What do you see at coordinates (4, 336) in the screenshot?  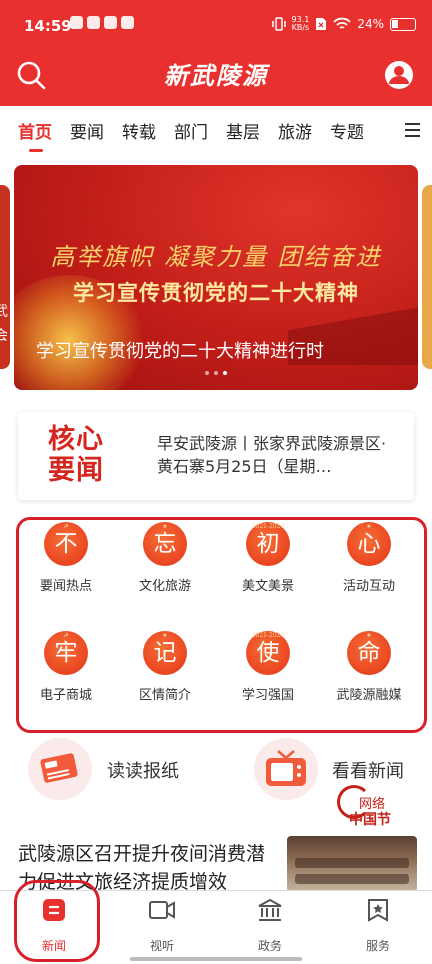 I see `banner-prev-text: 会` at bounding box center [4, 336].